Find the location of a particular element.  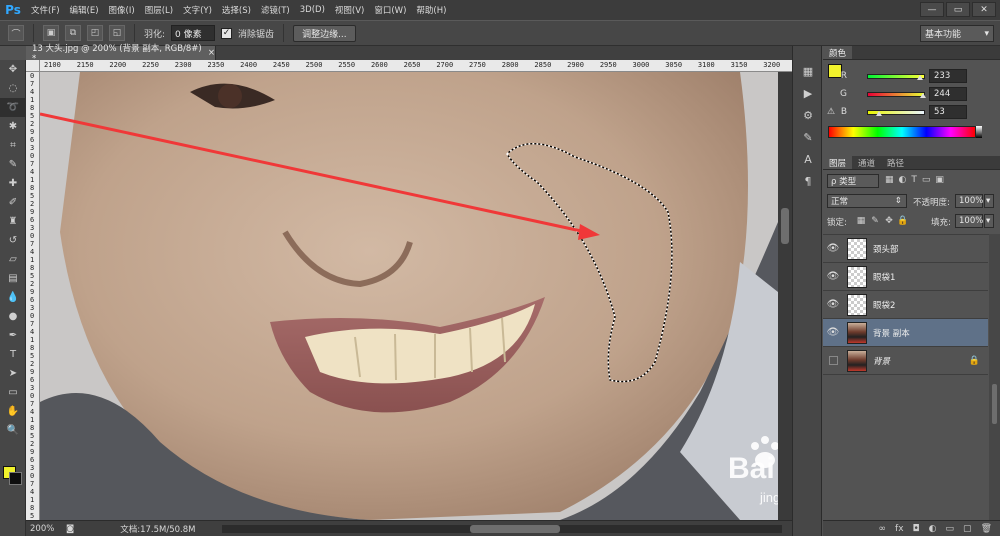

type-tool-icon: T is located at coordinates (13, 354).